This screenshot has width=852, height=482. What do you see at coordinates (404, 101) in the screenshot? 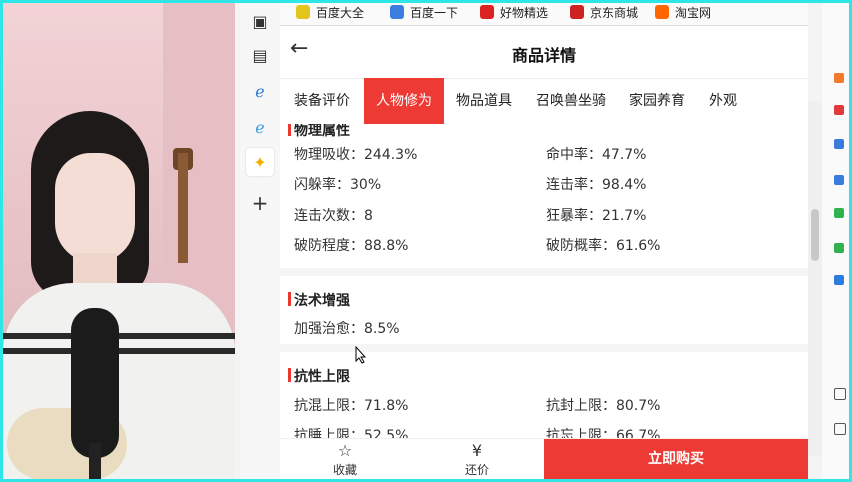
I see `tab-character-cultivation: 人物修为` at bounding box center [404, 101].